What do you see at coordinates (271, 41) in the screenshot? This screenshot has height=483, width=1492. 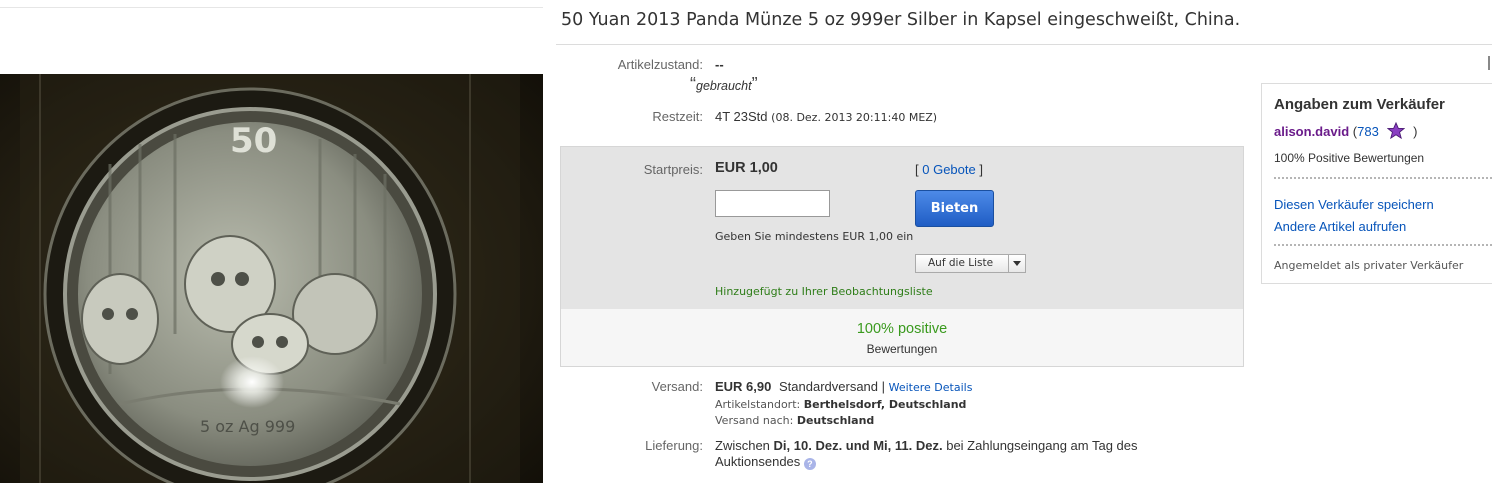 I see `image-top-space` at bounding box center [271, 41].